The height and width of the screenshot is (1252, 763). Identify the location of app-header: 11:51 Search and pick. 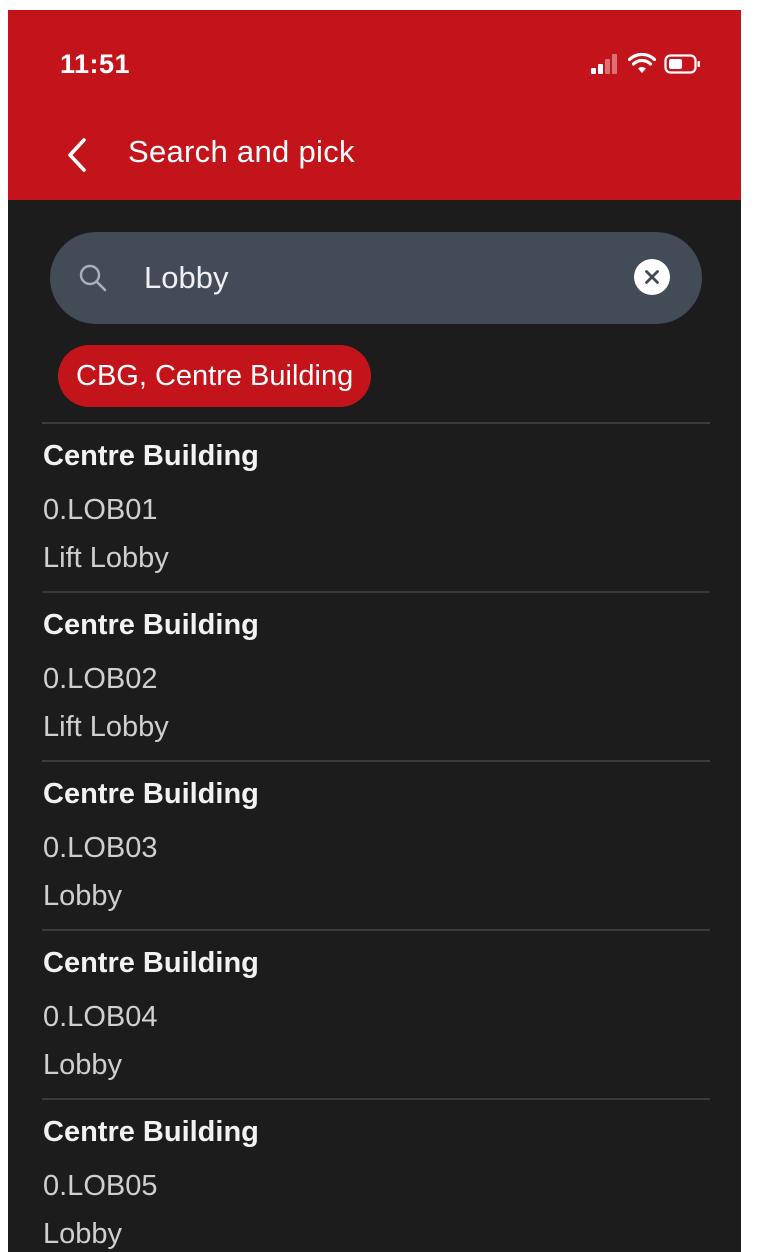
(374, 105).